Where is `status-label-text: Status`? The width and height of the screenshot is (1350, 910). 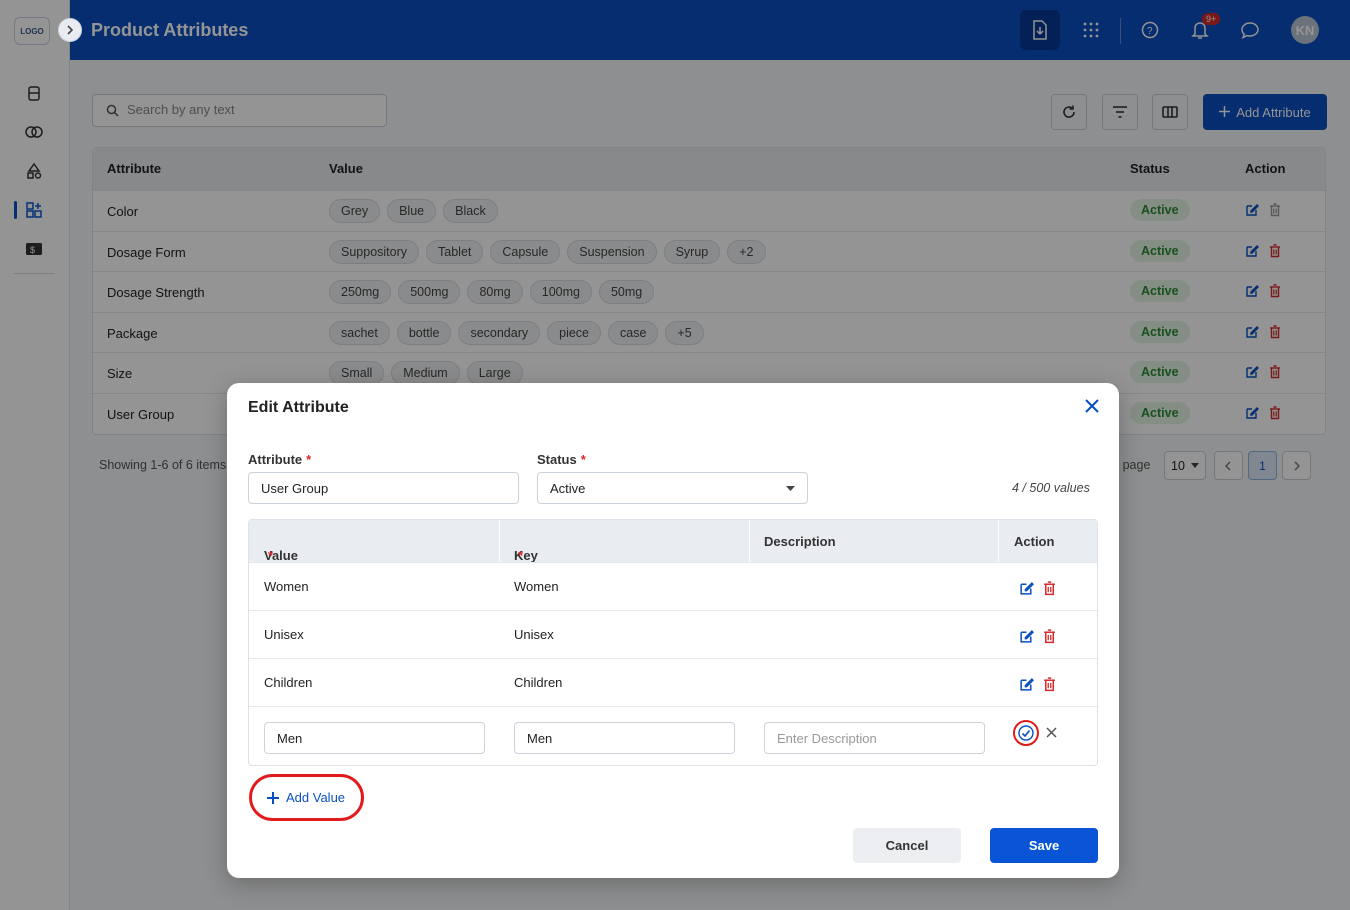
status-label-text: Status is located at coordinates (557, 459).